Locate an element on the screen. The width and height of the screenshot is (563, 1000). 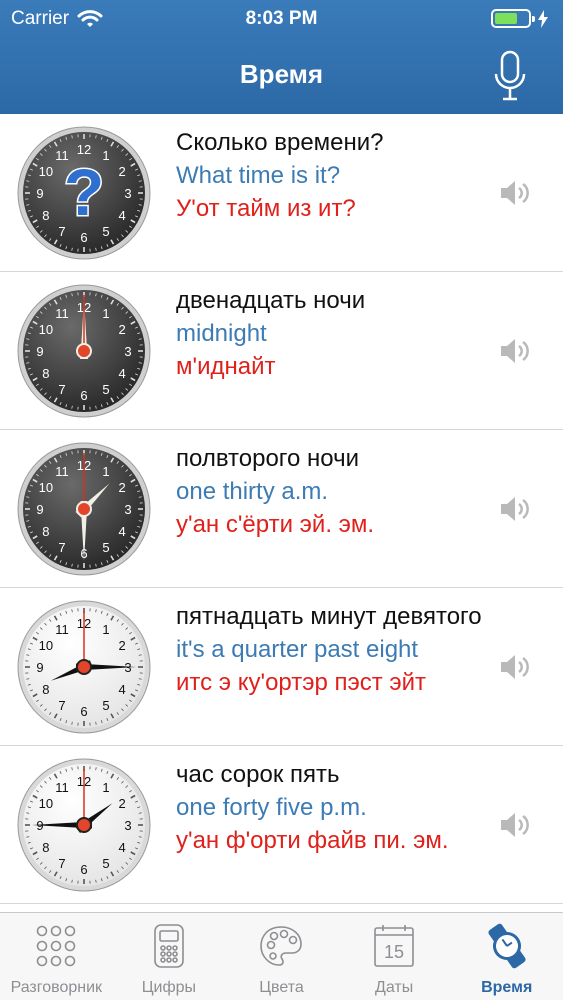
dots-grid-icon is located at coordinates (56, 946).